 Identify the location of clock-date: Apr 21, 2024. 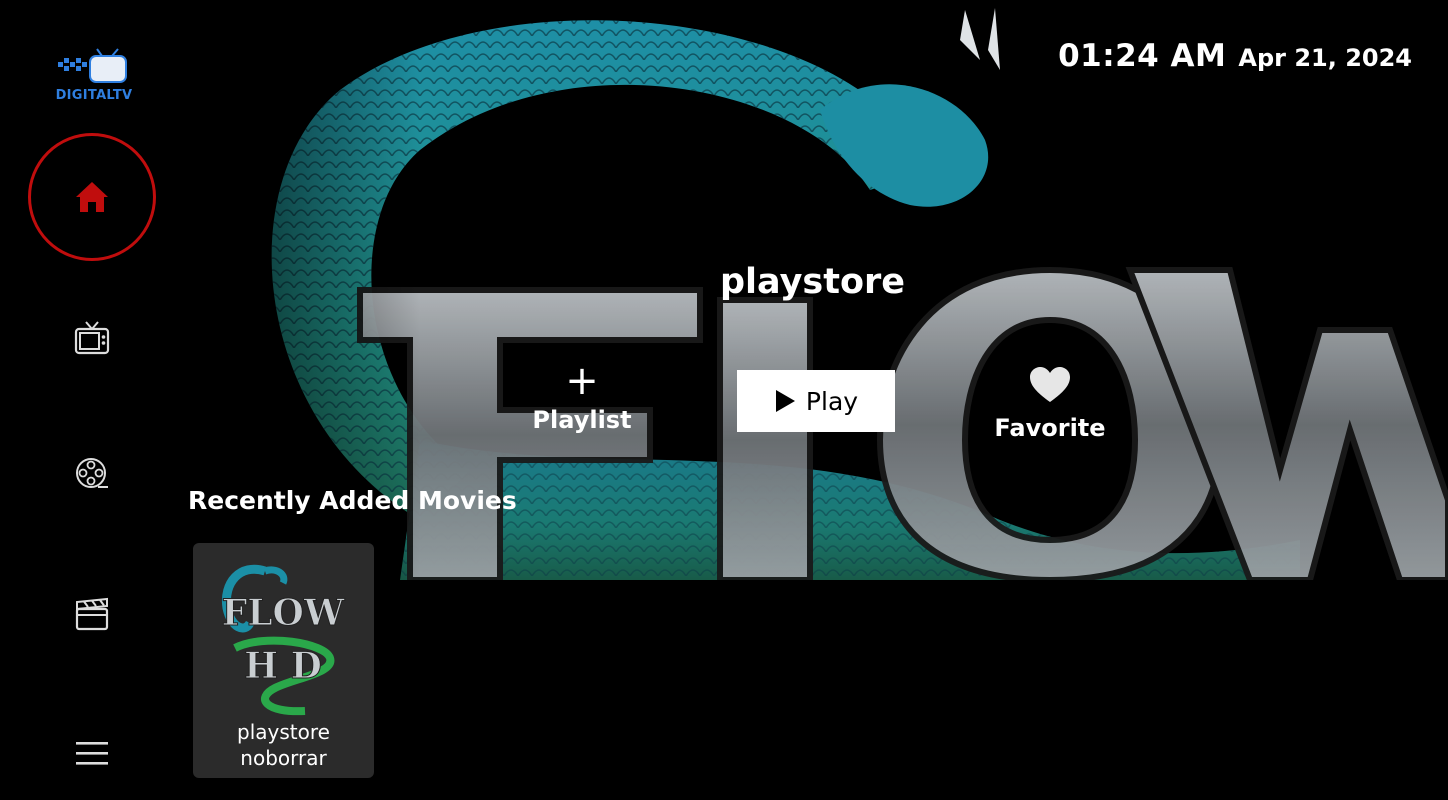
(1325, 58).